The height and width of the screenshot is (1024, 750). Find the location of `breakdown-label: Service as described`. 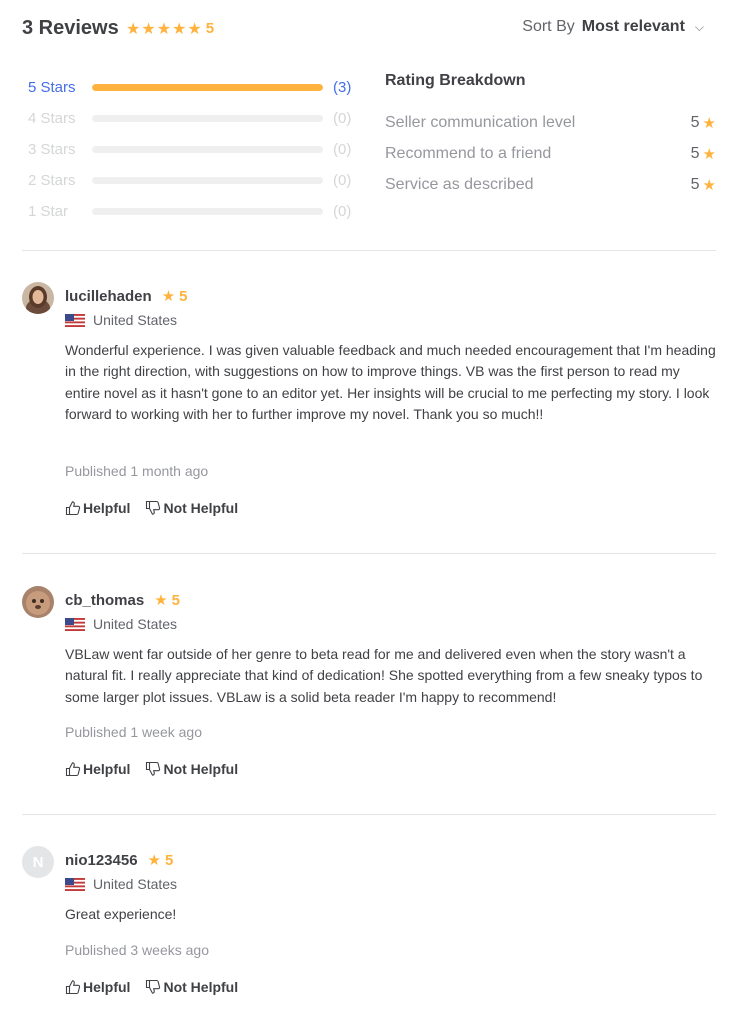

breakdown-label: Service as described is located at coordinates (459, 184).